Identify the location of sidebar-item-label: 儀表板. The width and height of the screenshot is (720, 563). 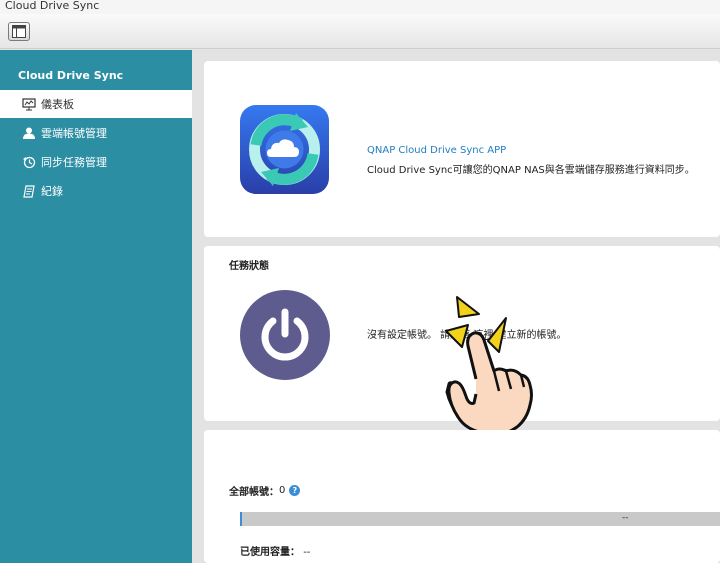
(57, 104).